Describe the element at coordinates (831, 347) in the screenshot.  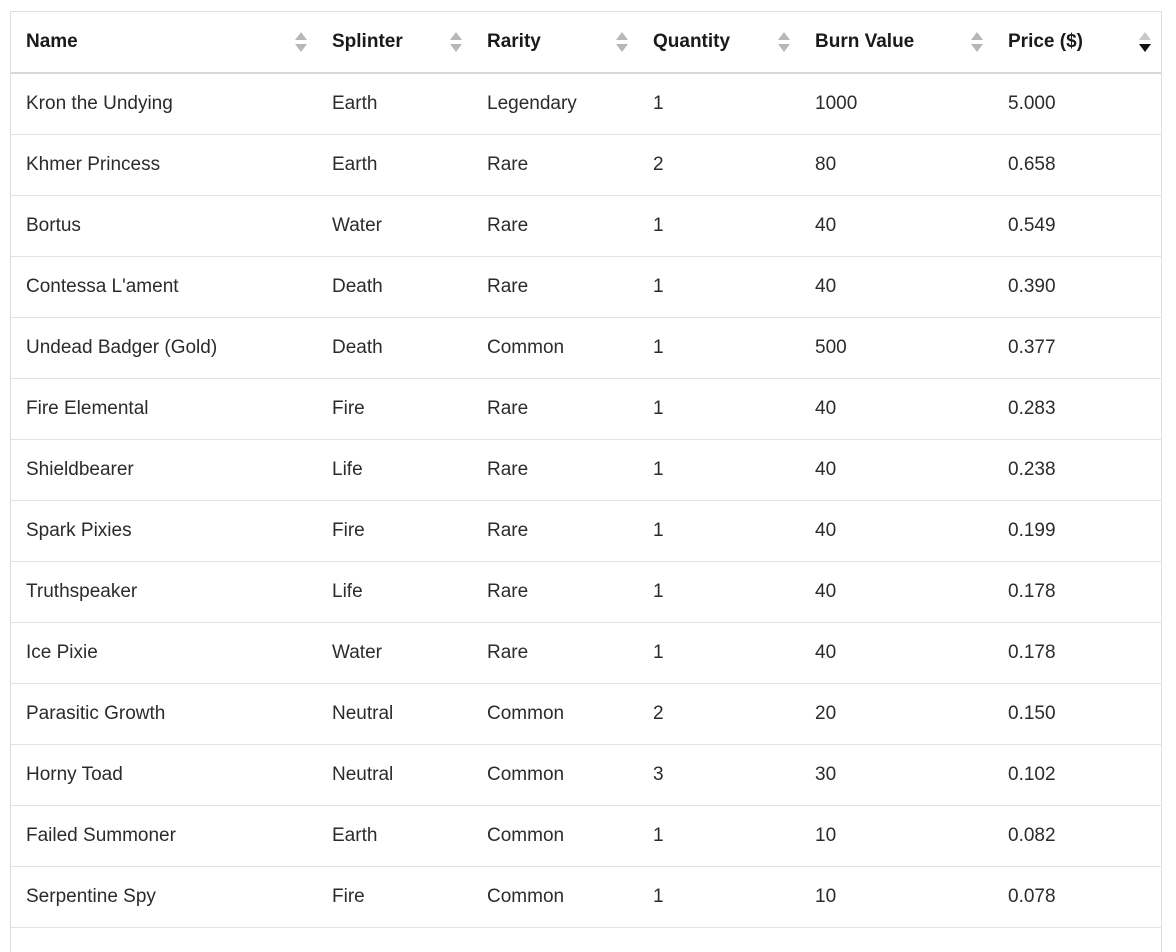
I see `cell-burn-value: 500` at that location.